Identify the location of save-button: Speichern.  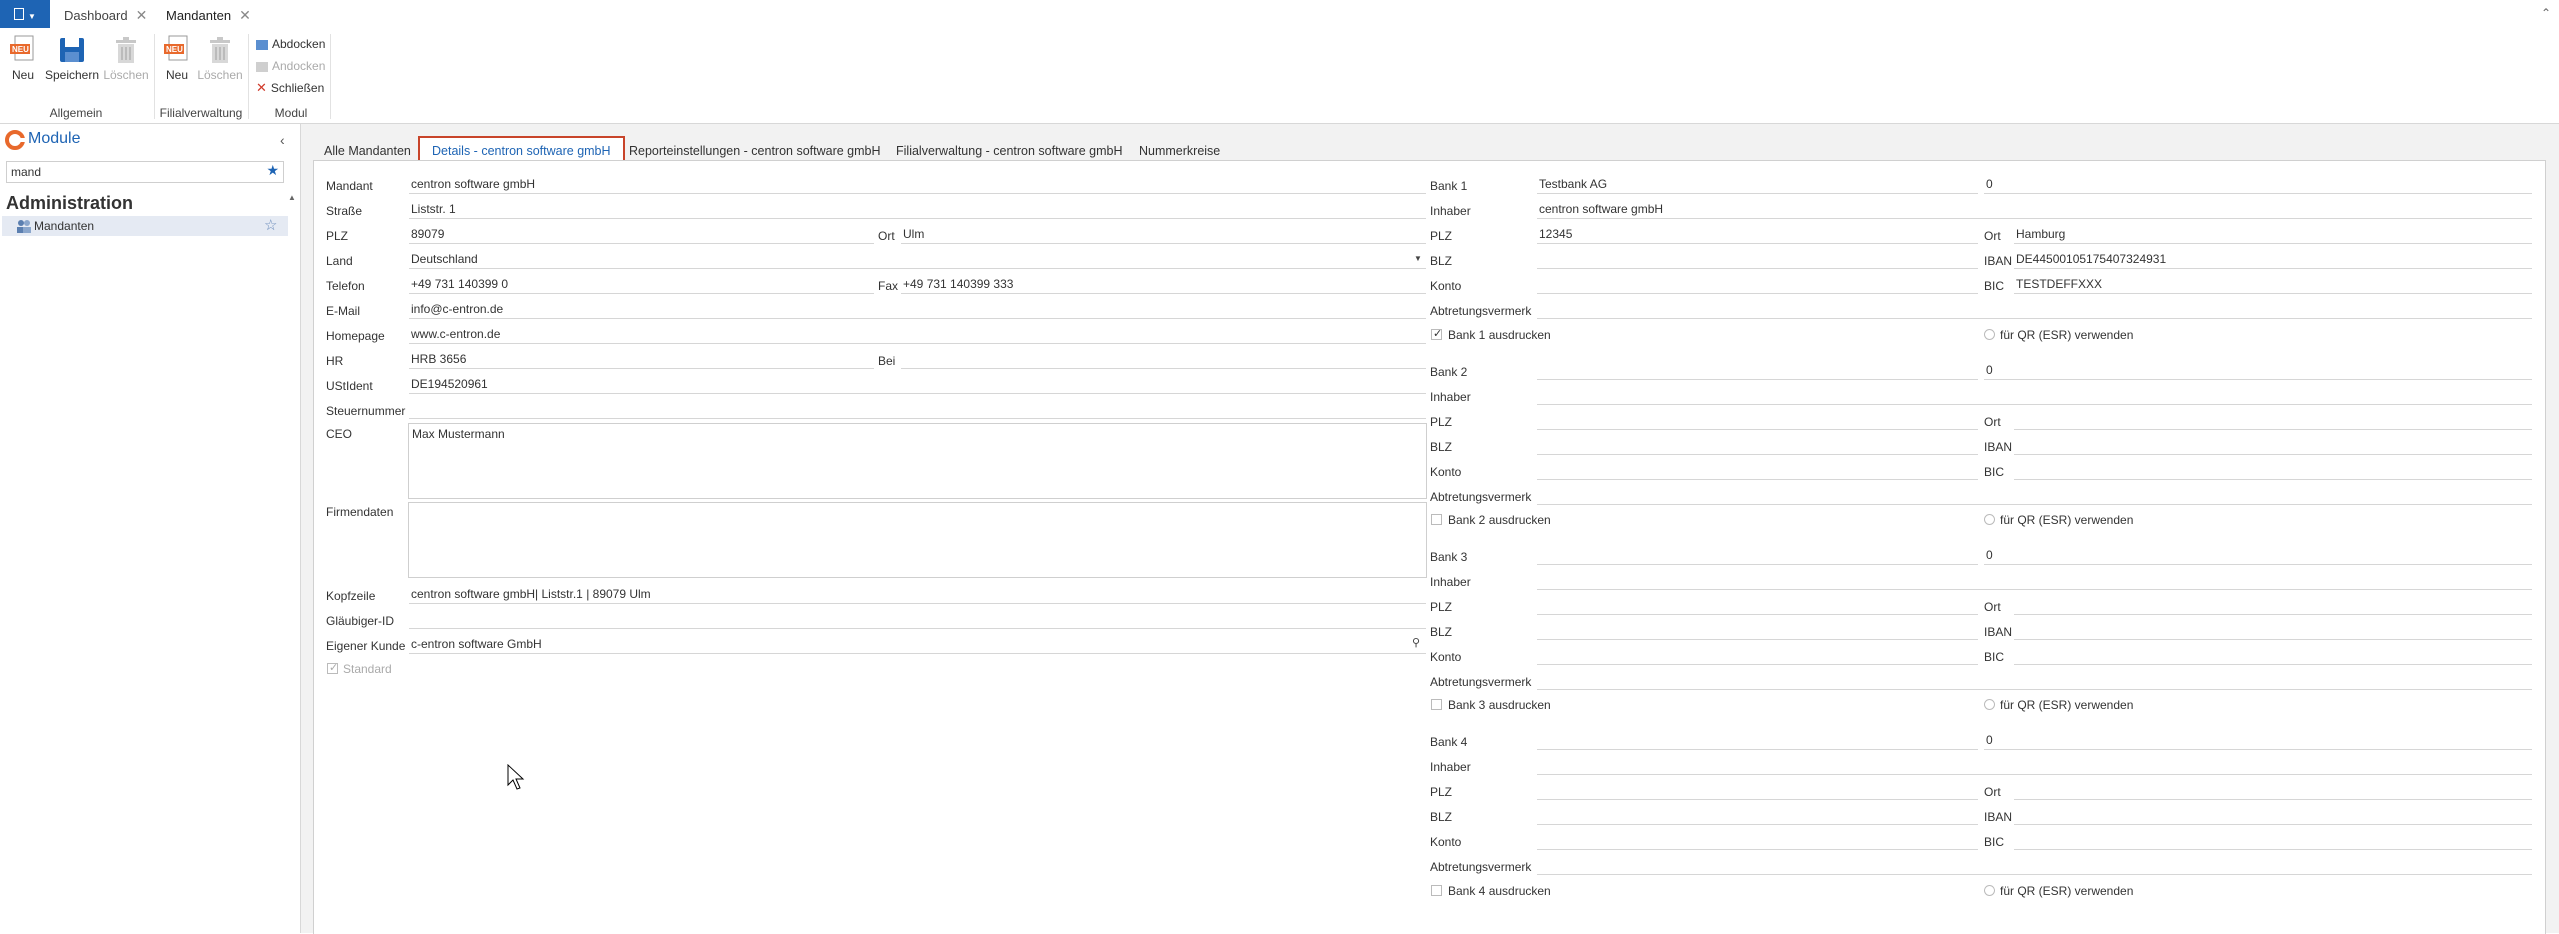
(72, 60).